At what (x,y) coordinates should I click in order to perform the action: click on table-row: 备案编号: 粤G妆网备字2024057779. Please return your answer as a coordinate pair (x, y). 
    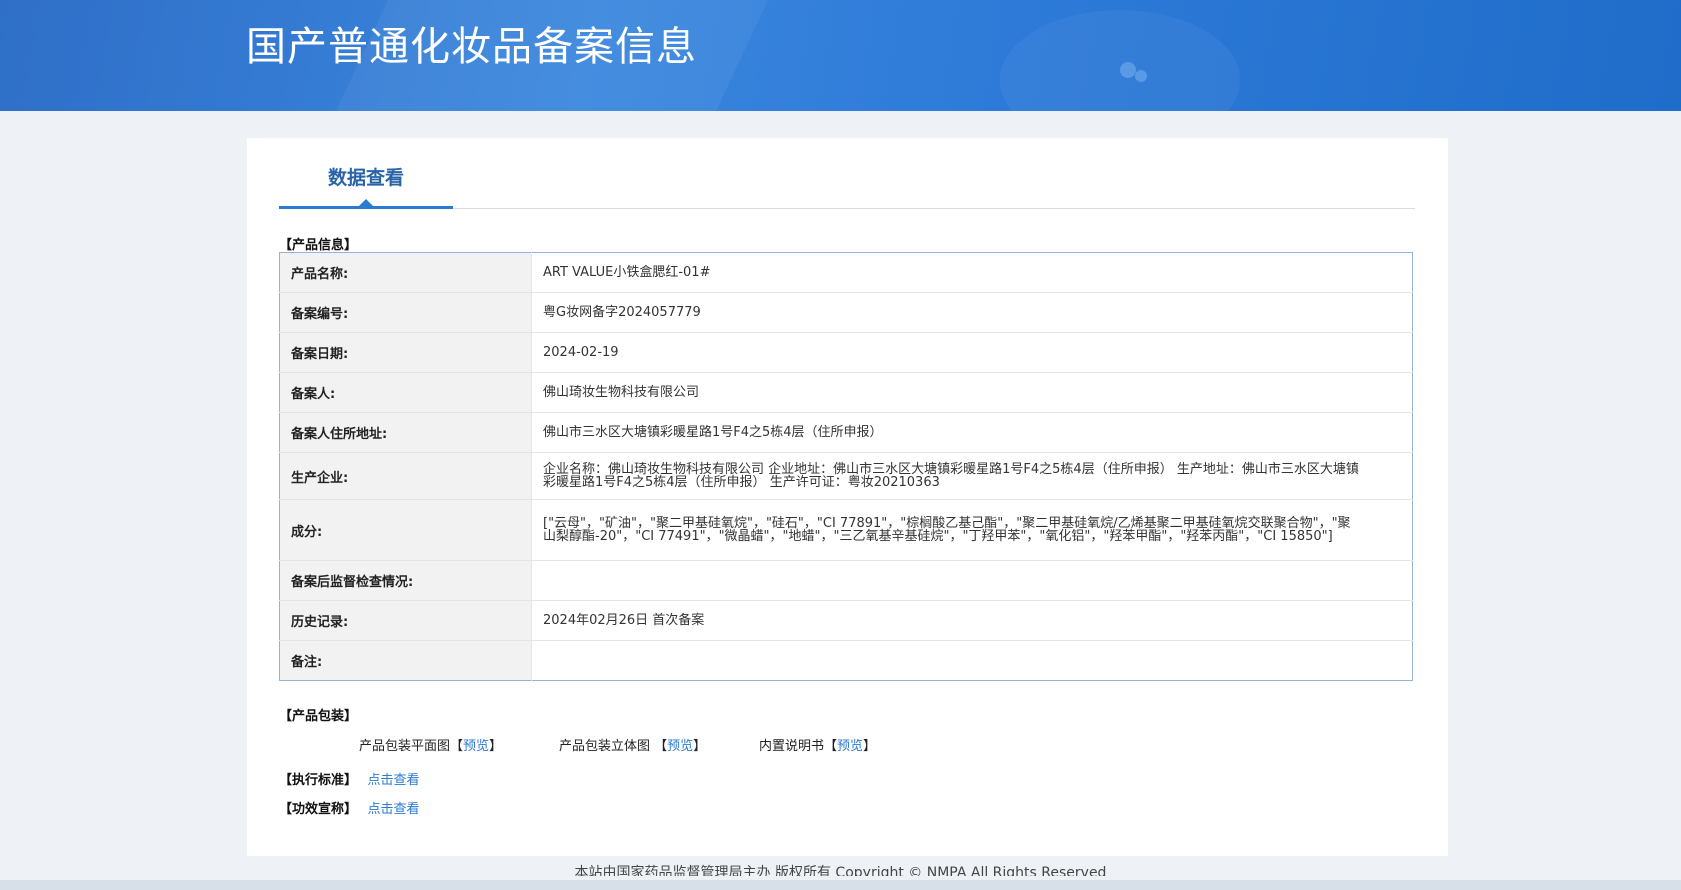
    Looking at the image, I should click on (846, 312).